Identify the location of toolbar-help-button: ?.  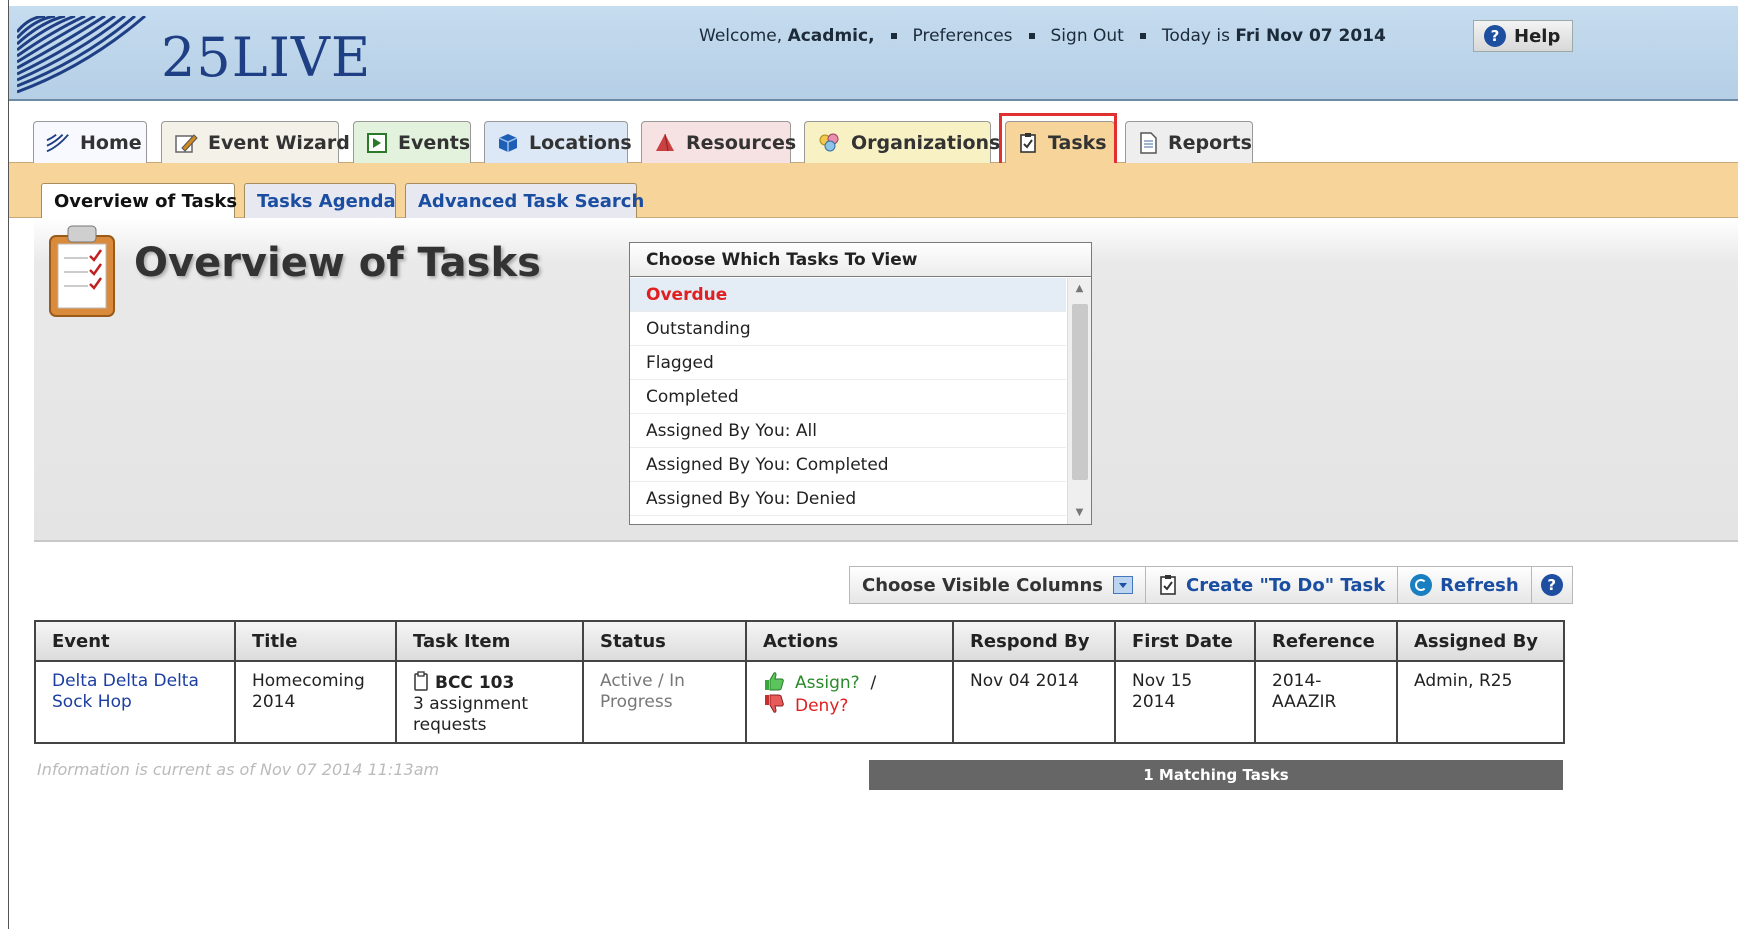
(1552, 585).